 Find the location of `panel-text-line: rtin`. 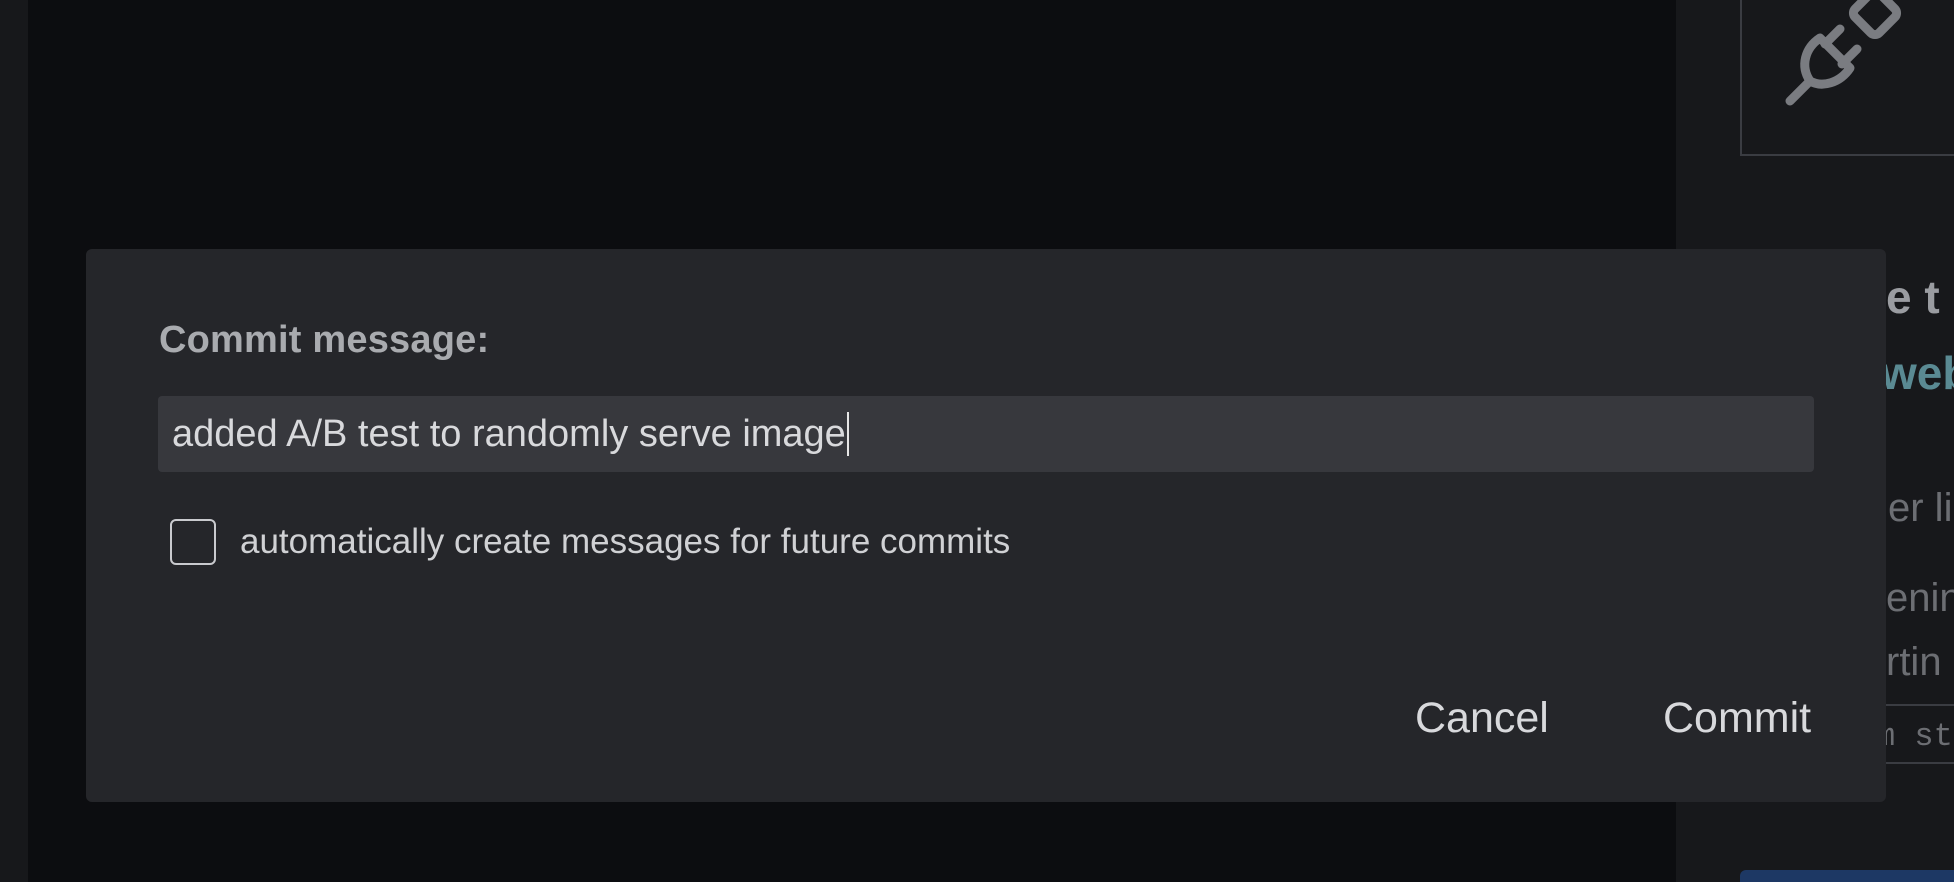

panel-text-line: rtin is located at coordinates (1914, 662).